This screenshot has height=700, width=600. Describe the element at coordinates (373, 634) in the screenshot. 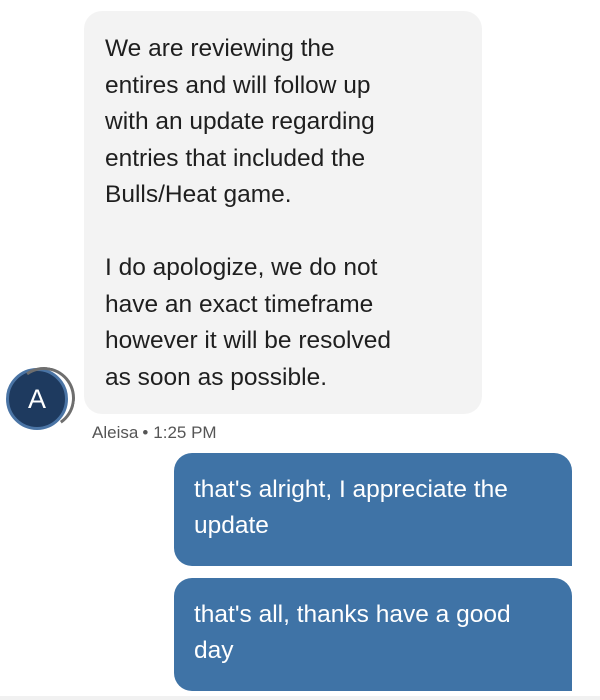

I see `outgoing-message-bubble: that's all, thanks have a good day` at that location.